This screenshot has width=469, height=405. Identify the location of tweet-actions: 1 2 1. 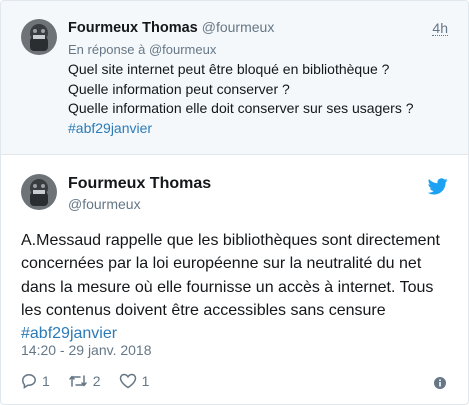
(94, 381).